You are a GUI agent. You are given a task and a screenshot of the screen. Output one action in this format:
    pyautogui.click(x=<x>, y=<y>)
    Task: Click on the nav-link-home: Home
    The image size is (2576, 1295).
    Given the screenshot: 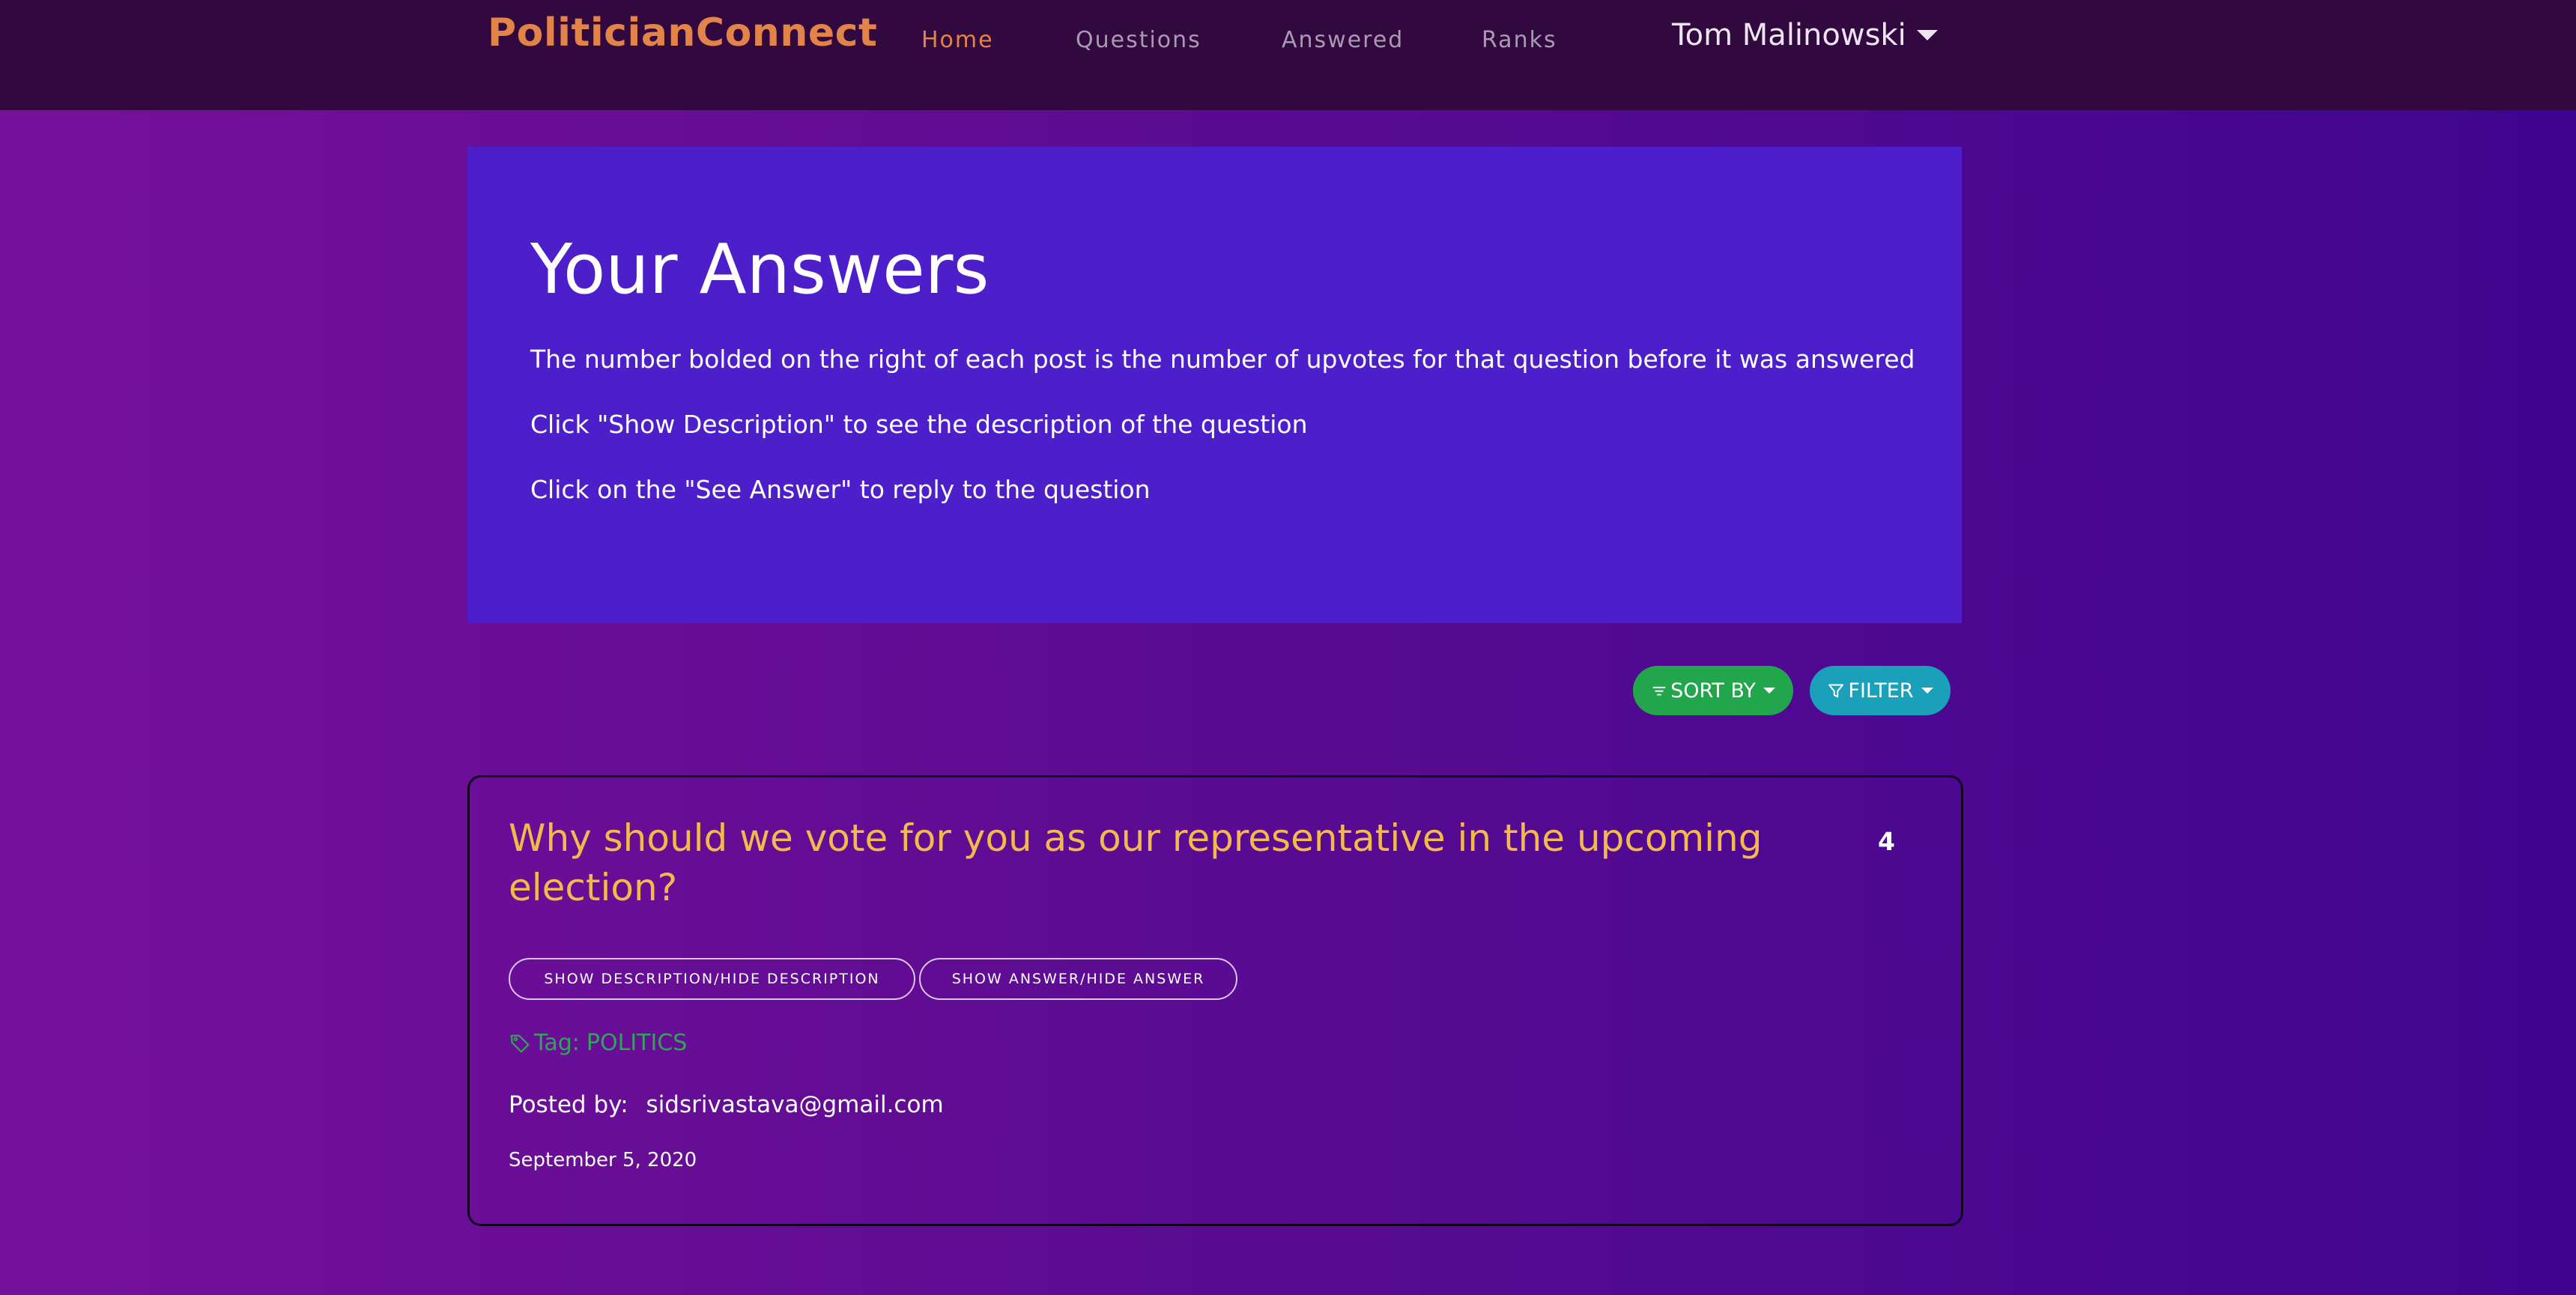 What is the action you would take?
    pyautogui.click(x=957, y=40)
    